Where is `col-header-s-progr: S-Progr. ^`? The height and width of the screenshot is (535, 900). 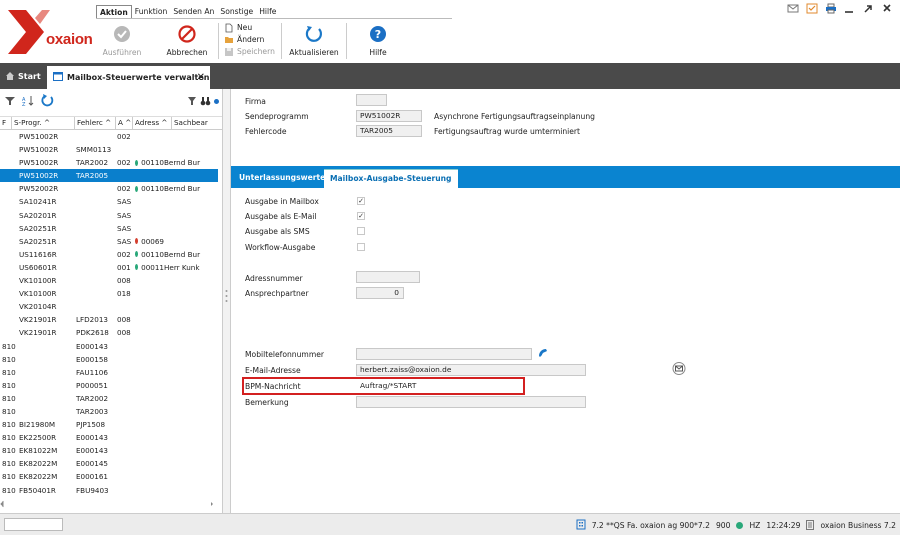
col-header-s-progr: S-Progr. ^ is located at coordinates (43, 123).